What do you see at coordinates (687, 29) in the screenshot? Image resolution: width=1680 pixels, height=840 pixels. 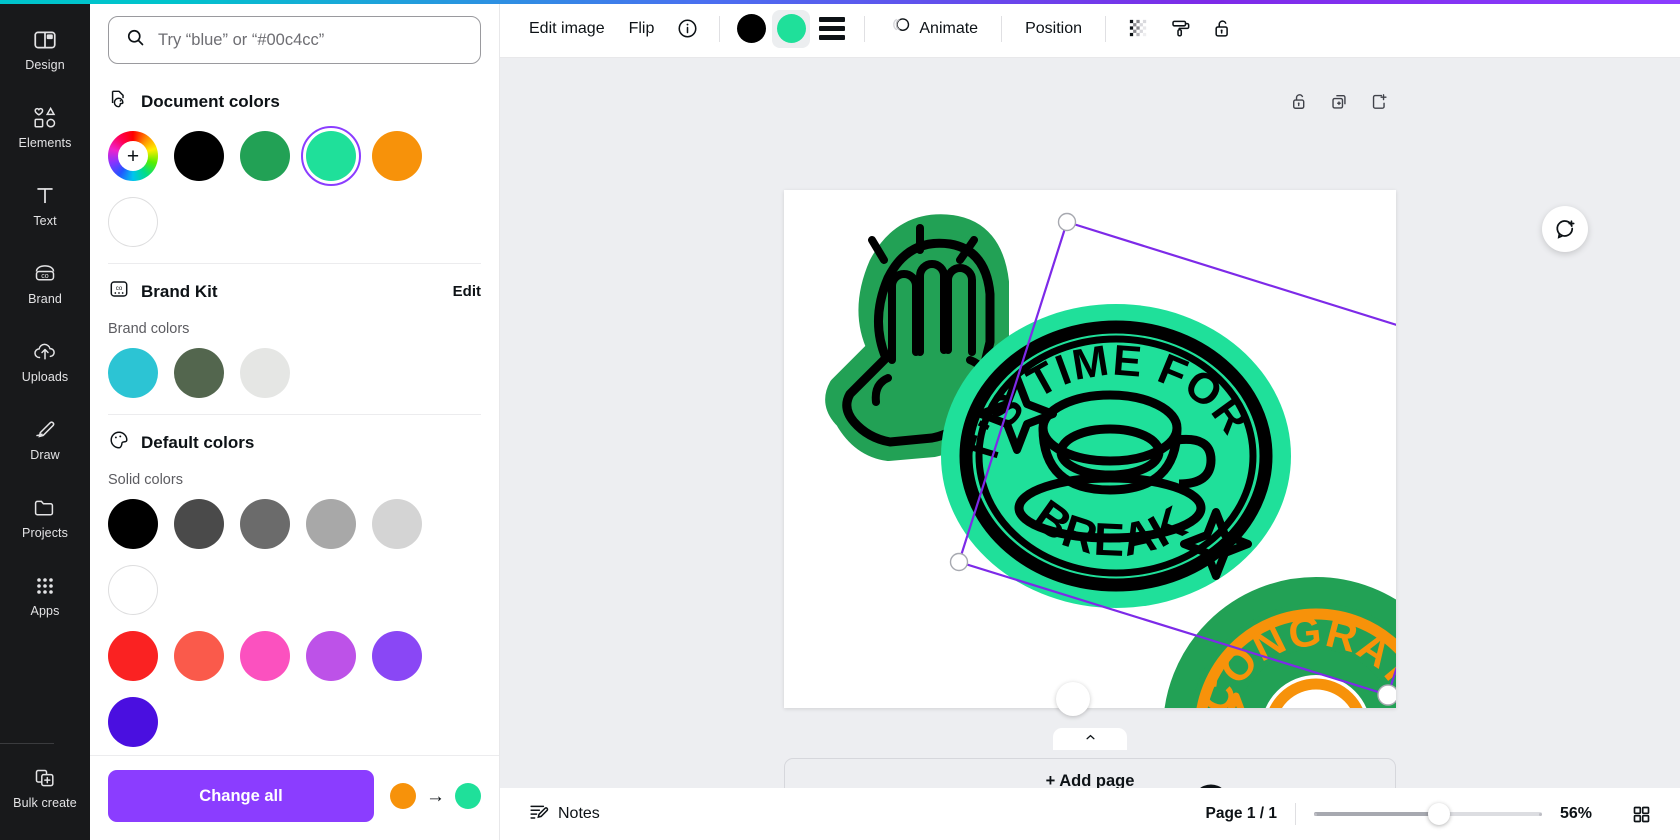 I see `info-icon` at bounding box center [687, 29].